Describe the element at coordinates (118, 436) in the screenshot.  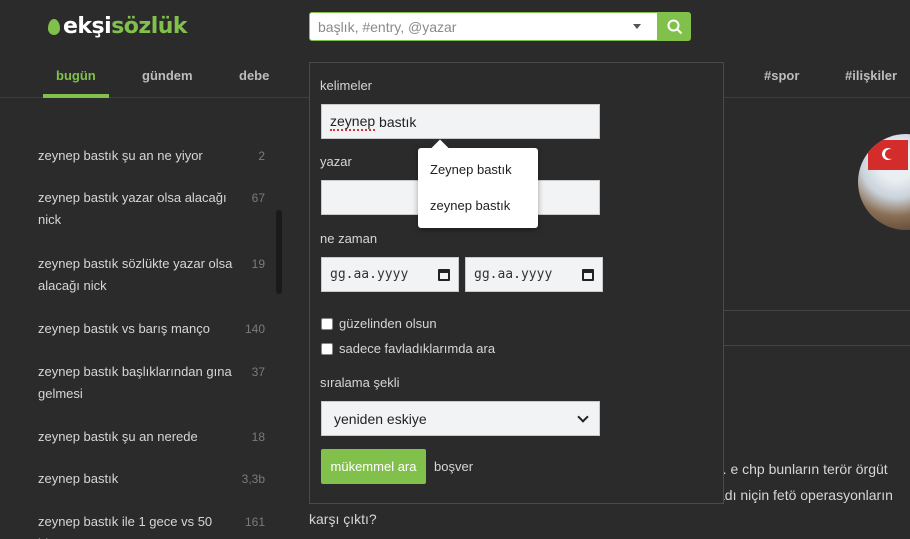
I see `topic-title: zeynep bastık şu an nerede` at that location.